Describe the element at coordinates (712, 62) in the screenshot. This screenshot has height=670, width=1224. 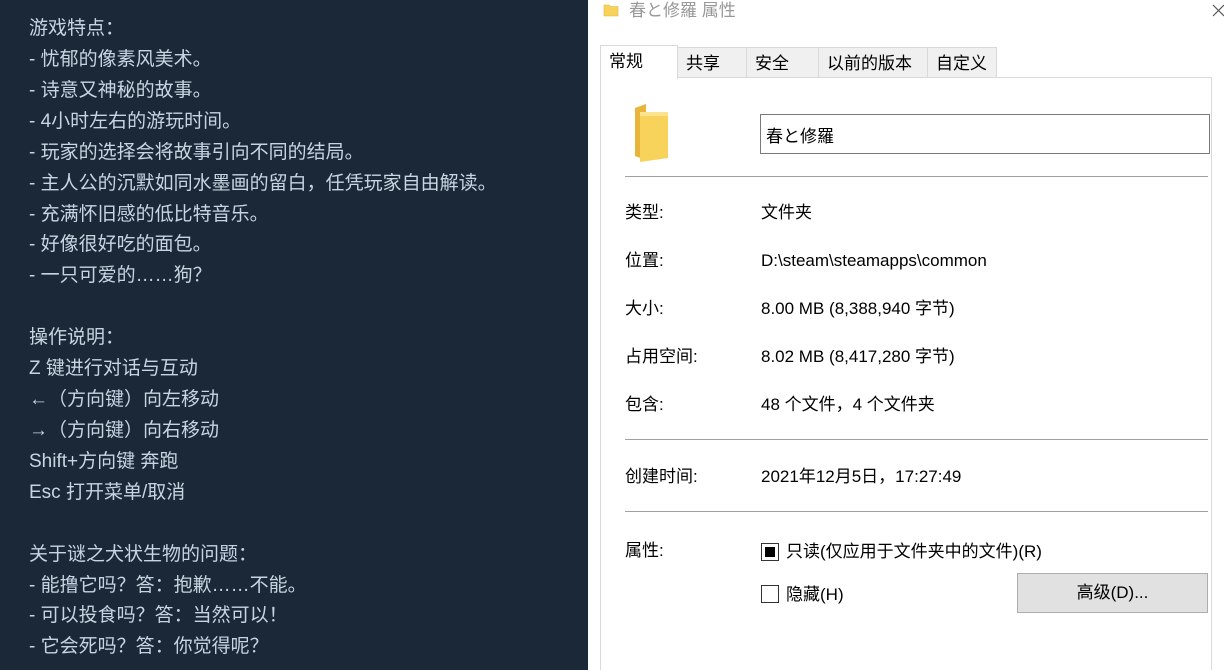
I see `tab-sharing: 共享` at that location.